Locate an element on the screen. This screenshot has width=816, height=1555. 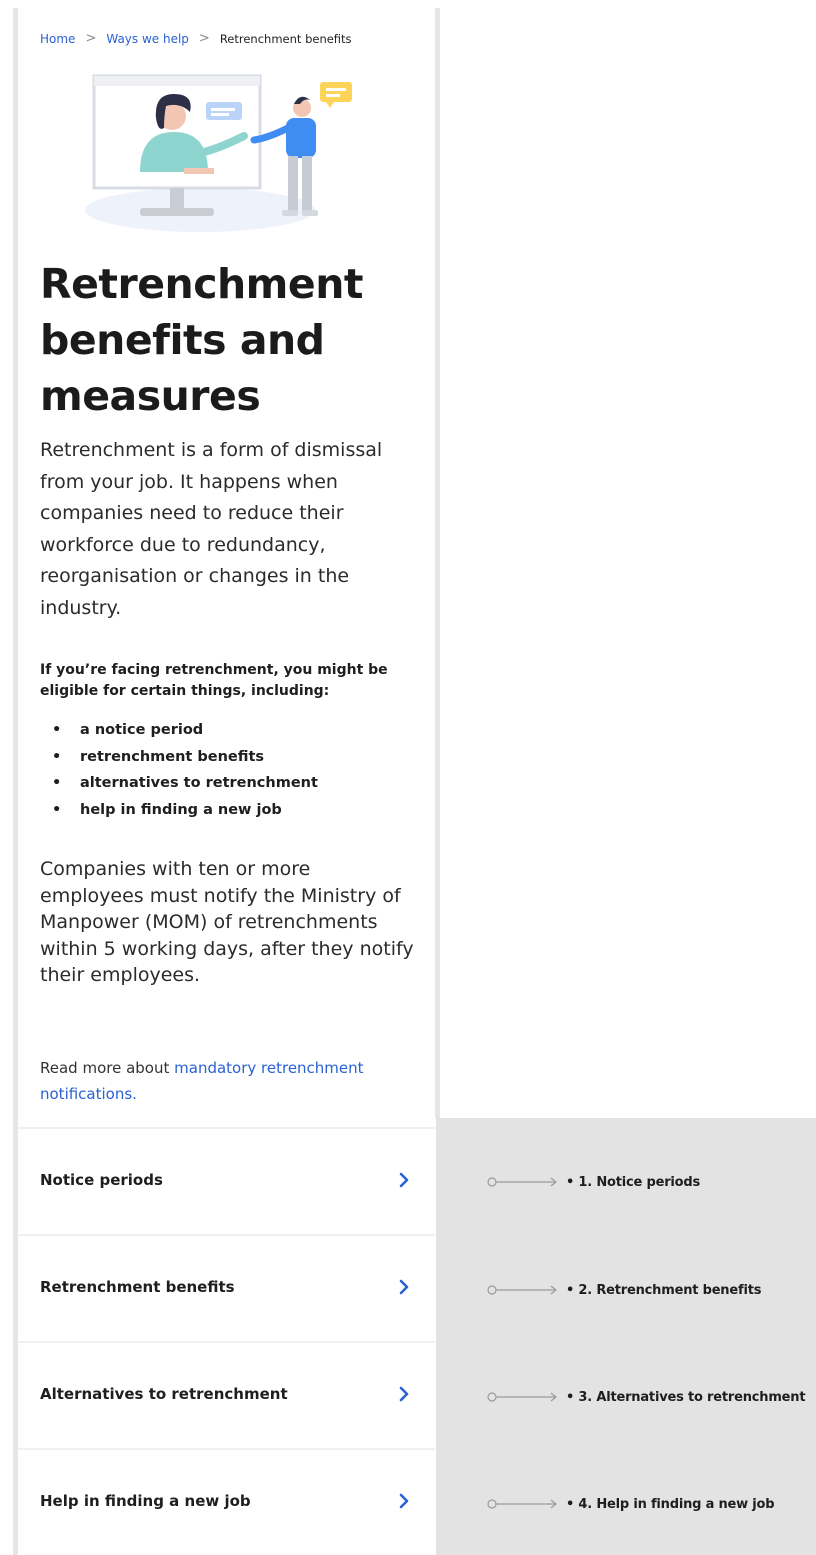
accordion-label: Help in finding a new job is located at coordinates (145, 1501).